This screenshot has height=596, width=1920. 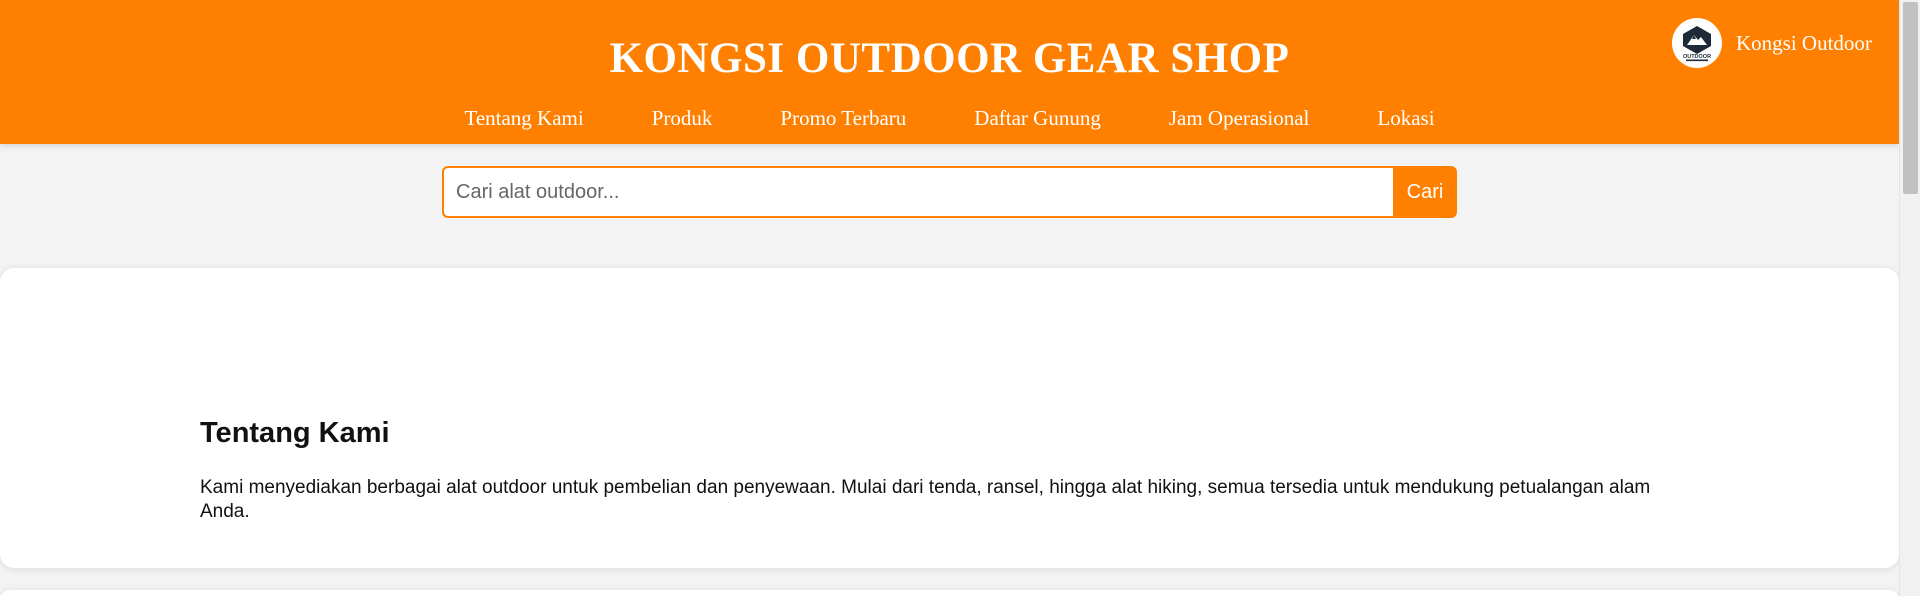 What do you see at coordinates (1804, 42) in the screenshot?
I see `brand-name: Kongsi Outdoor` at bounding box center [1804, 42].